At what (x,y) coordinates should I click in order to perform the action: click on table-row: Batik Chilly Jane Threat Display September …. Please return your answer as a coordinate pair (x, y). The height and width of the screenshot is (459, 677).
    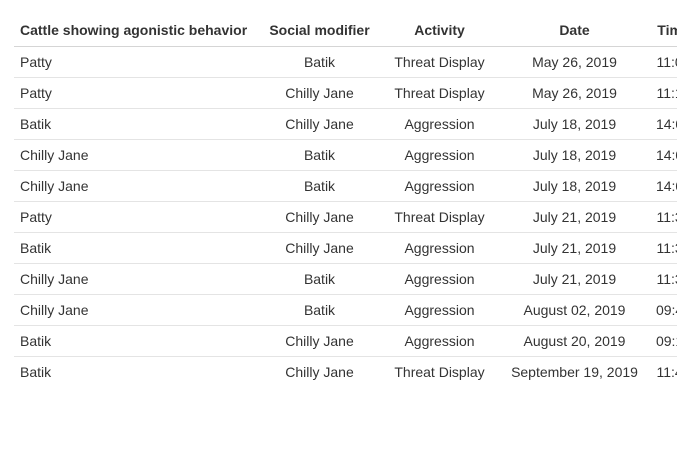
    Looking at the image, I should click on (345, 372).